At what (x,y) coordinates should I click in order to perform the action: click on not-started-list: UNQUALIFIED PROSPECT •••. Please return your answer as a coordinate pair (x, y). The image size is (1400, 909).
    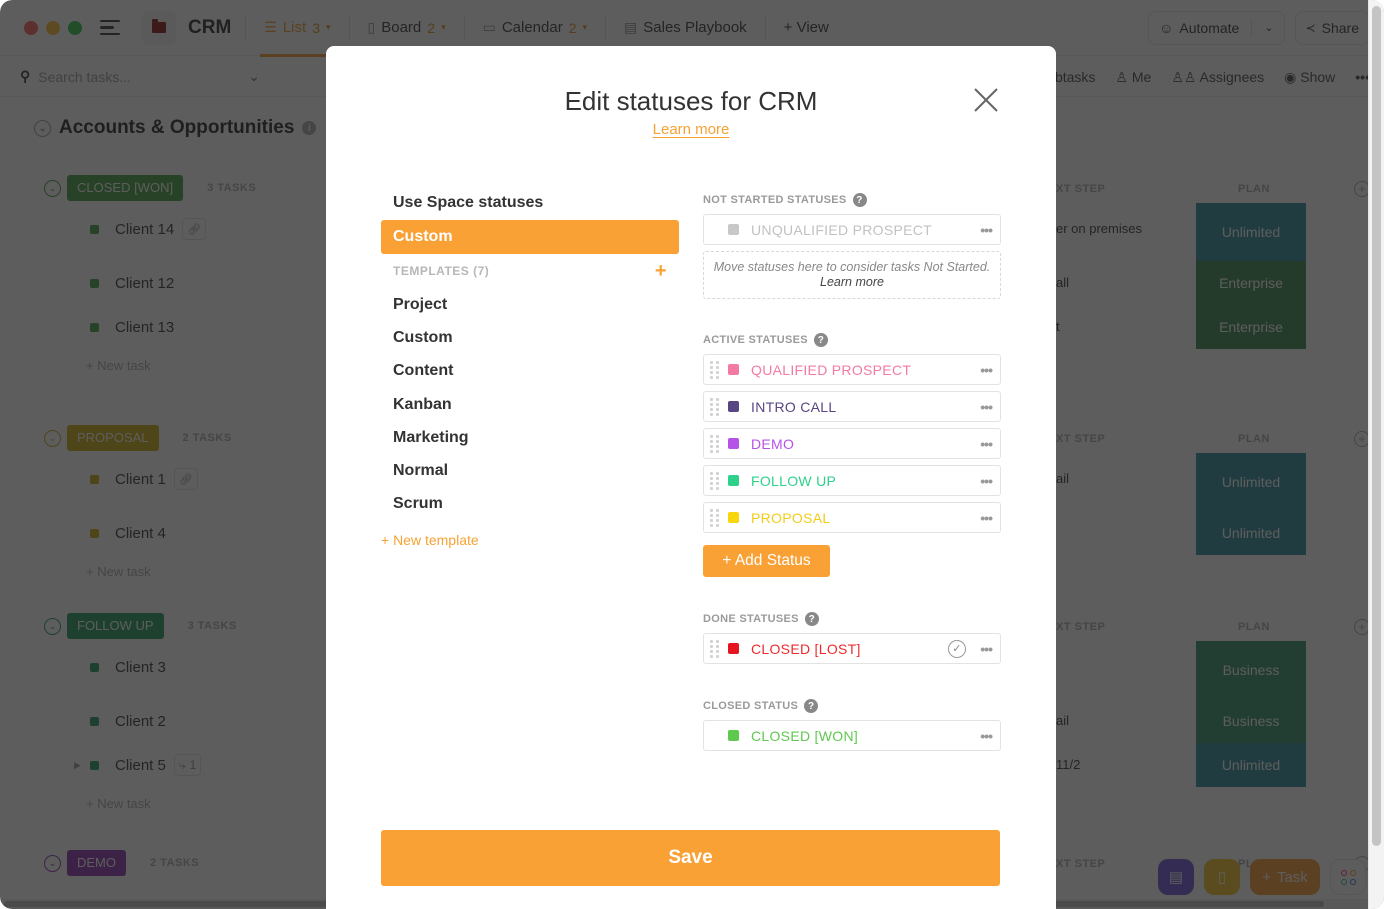
    Looking at the image, I should click on (852, 229).